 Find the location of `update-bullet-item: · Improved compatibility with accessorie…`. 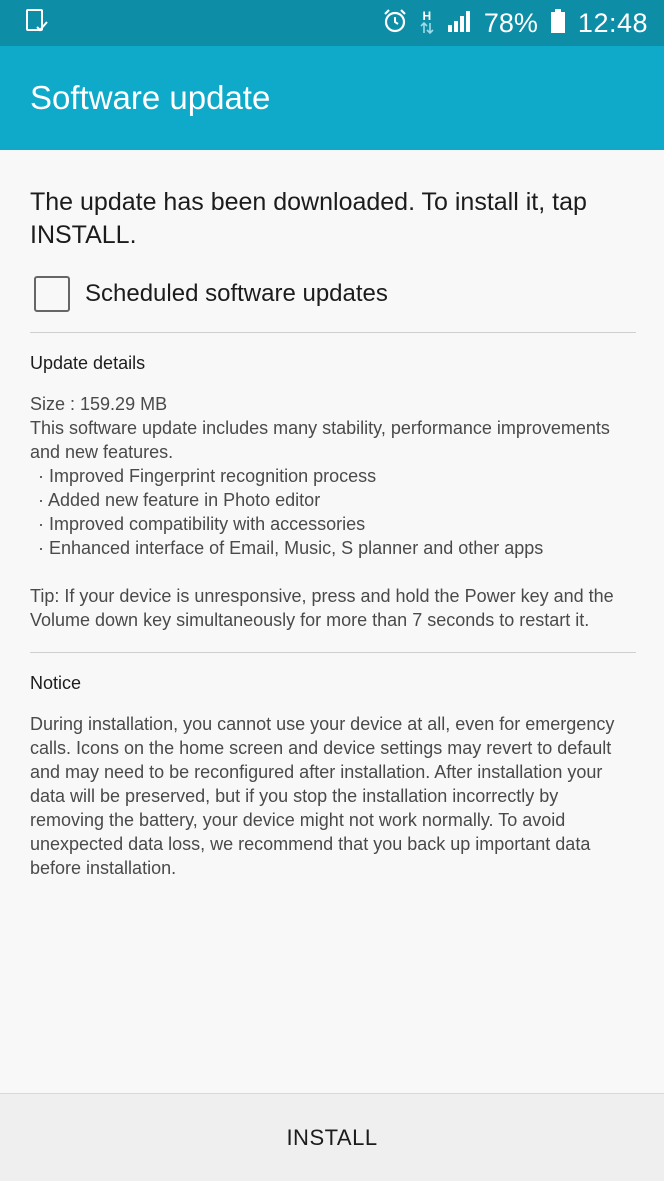

update-bullet-item: · Improved compatibility with accessorie… is located at coordinates (202, 524).